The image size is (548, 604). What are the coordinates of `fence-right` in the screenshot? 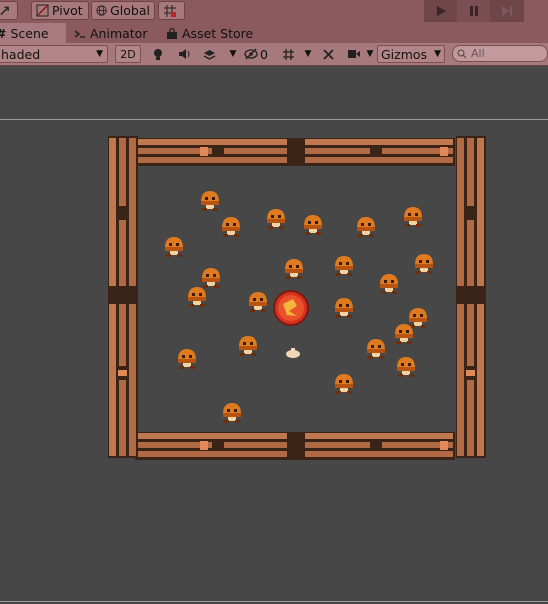 It's located at (471, 297).